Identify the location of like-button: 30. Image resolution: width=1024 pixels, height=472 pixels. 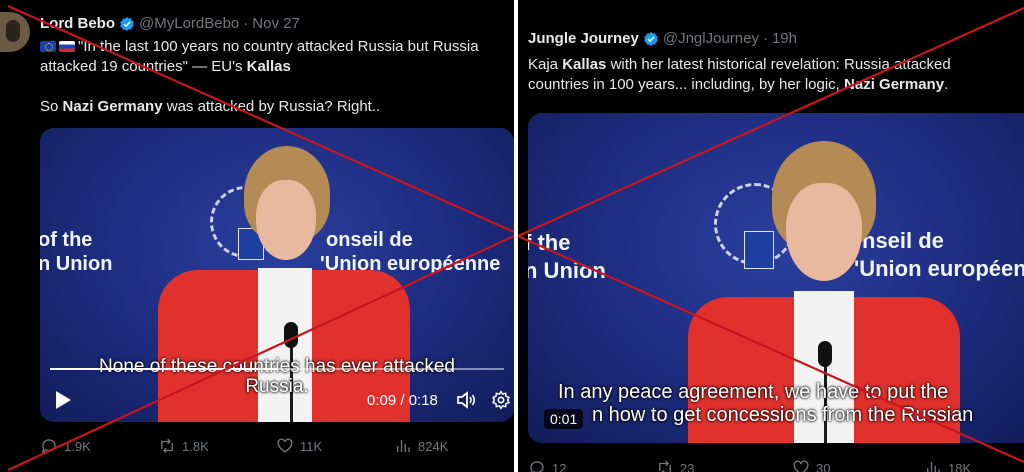
(858, 465).